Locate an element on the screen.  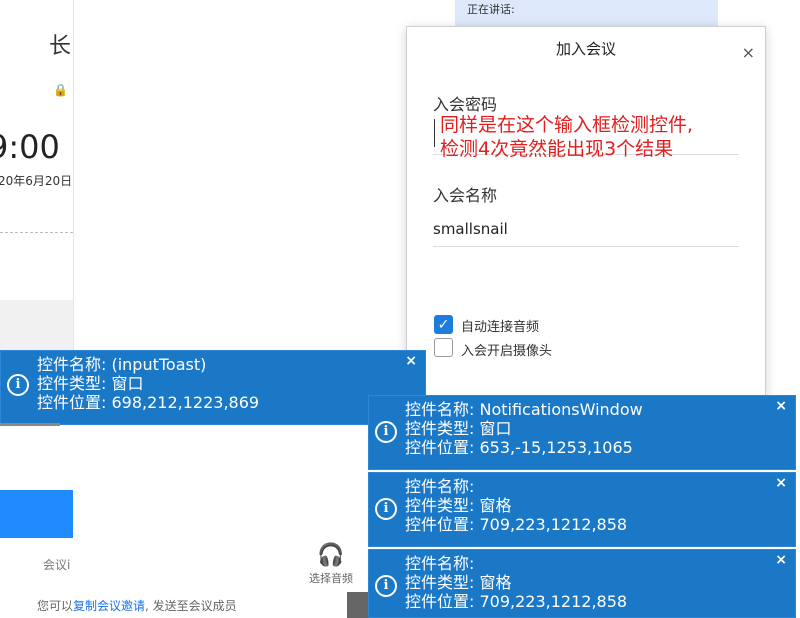
lock-icon: 🔒 is located at coordinates (60, 90).